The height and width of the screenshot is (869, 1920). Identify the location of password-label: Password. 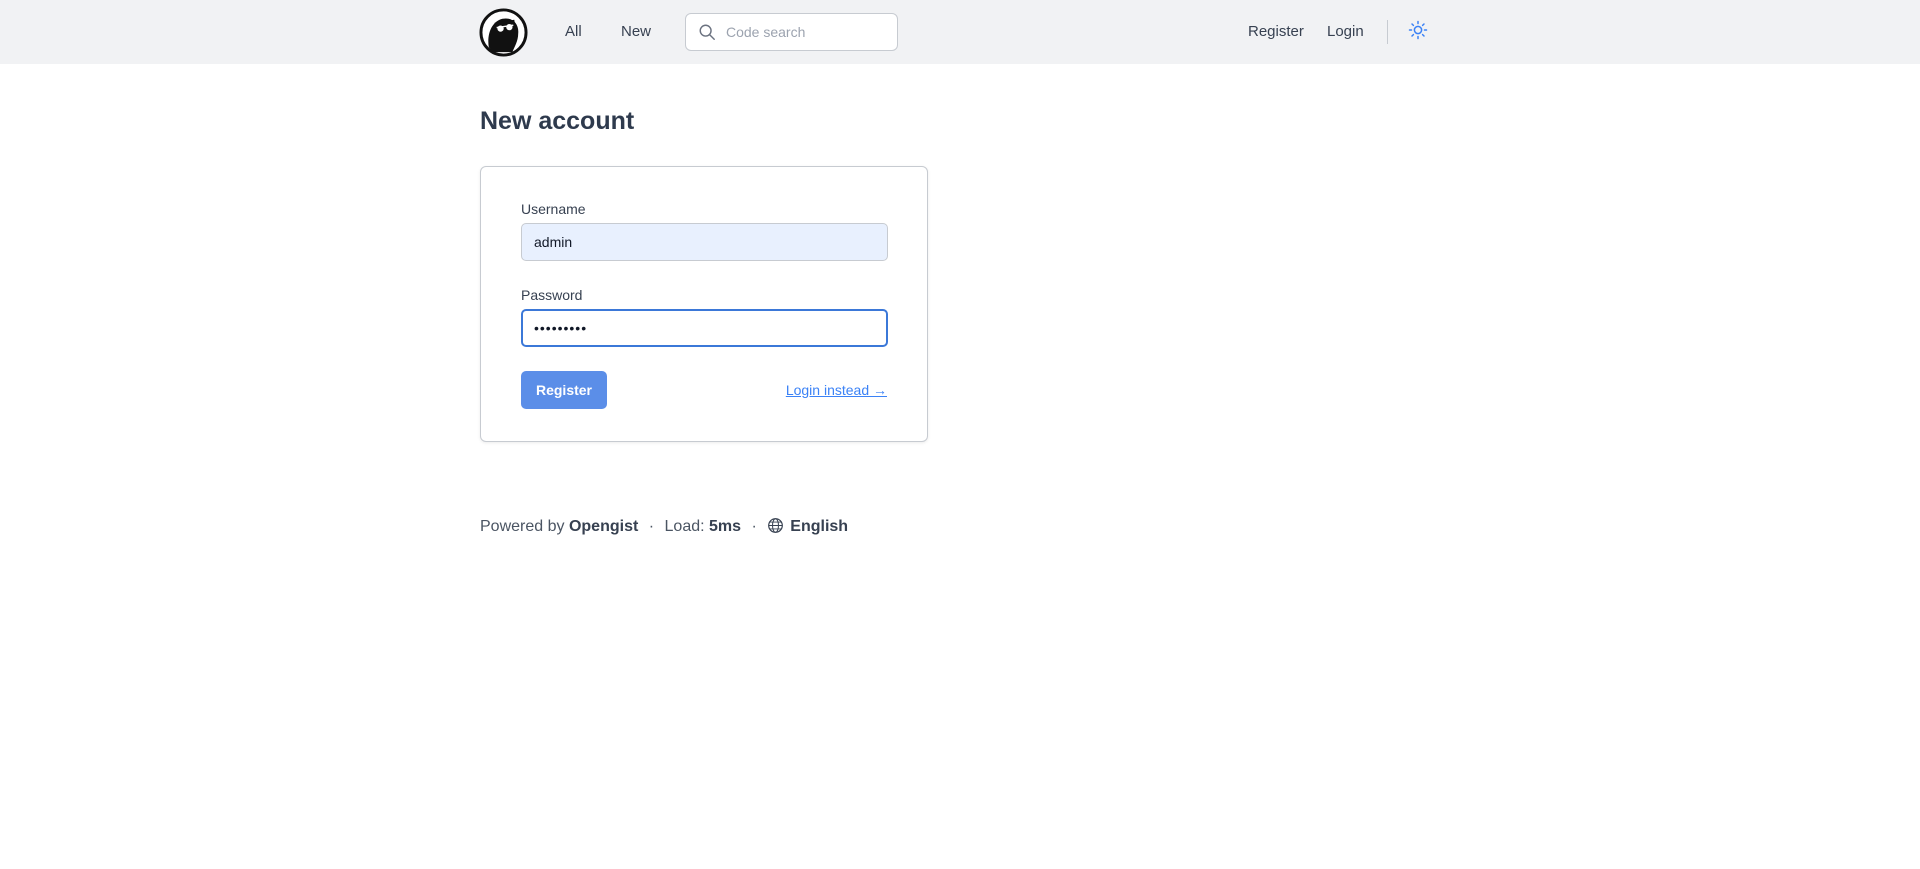
(552, 295).